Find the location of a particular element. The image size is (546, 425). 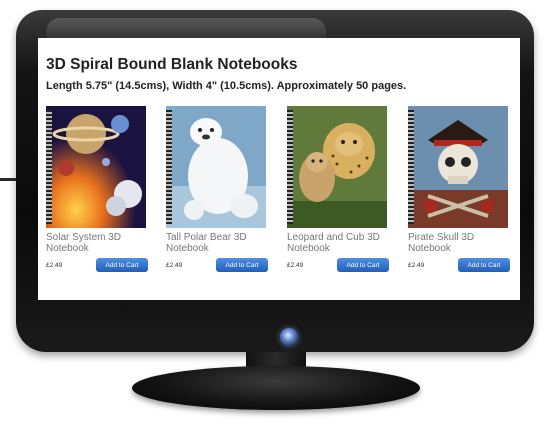

product-name: Tall Polar Bear 3D Notebook is located at coordinates (220, 243).